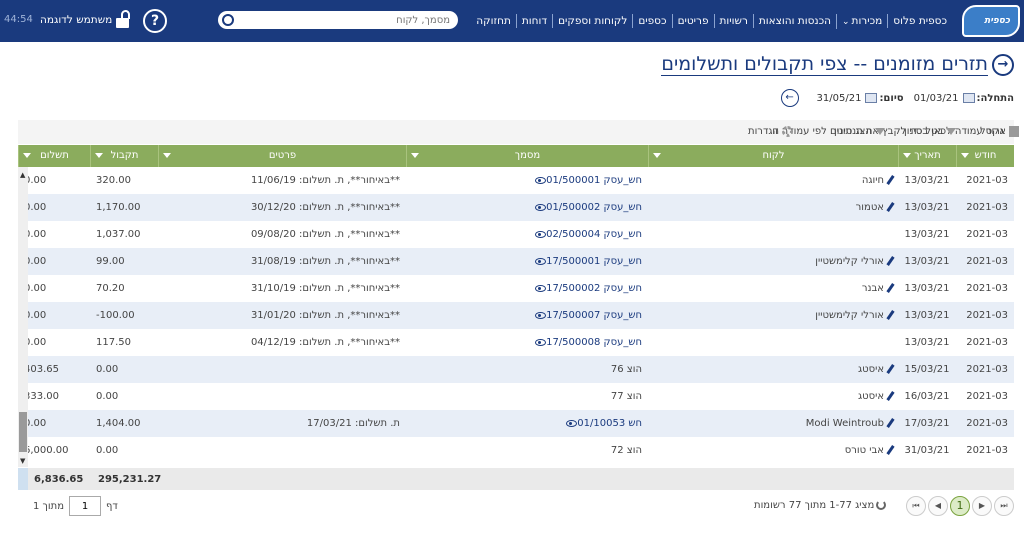 The height and width of the screenshot is (534, 1024). Describe the element at coordinates (733, 21) in the screenshot. I see `menu-authorities: רשויות` at that location.